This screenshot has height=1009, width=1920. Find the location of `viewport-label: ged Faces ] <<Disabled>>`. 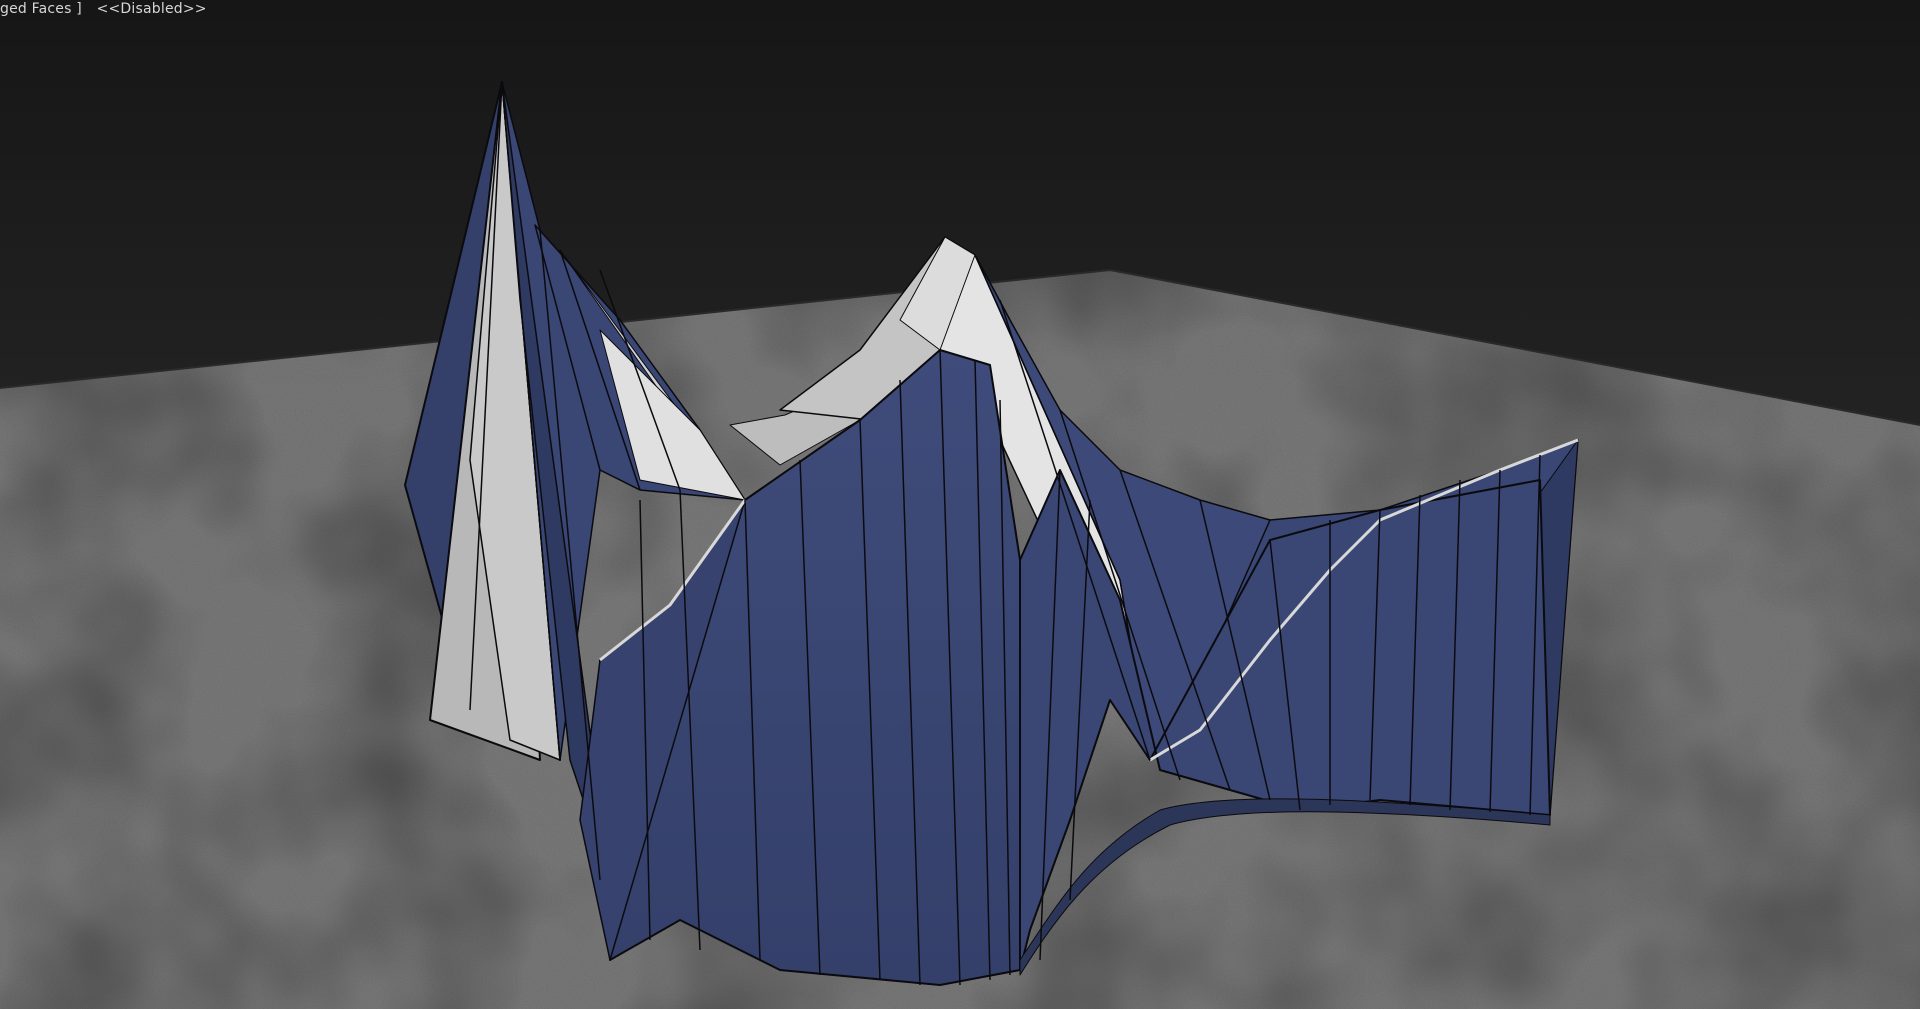

viewport-label: ged Faces ] <<Disabled>> is located at coordinates (103, 9).